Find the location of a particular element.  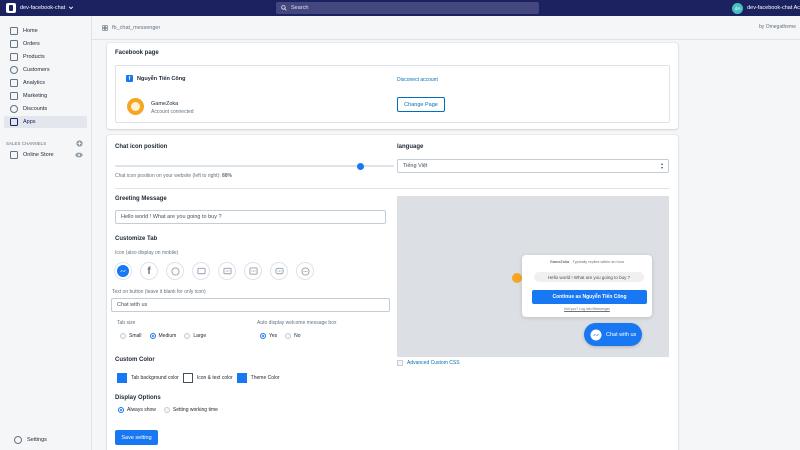

card-title: Facebook page is located at coordinates (137, 53).